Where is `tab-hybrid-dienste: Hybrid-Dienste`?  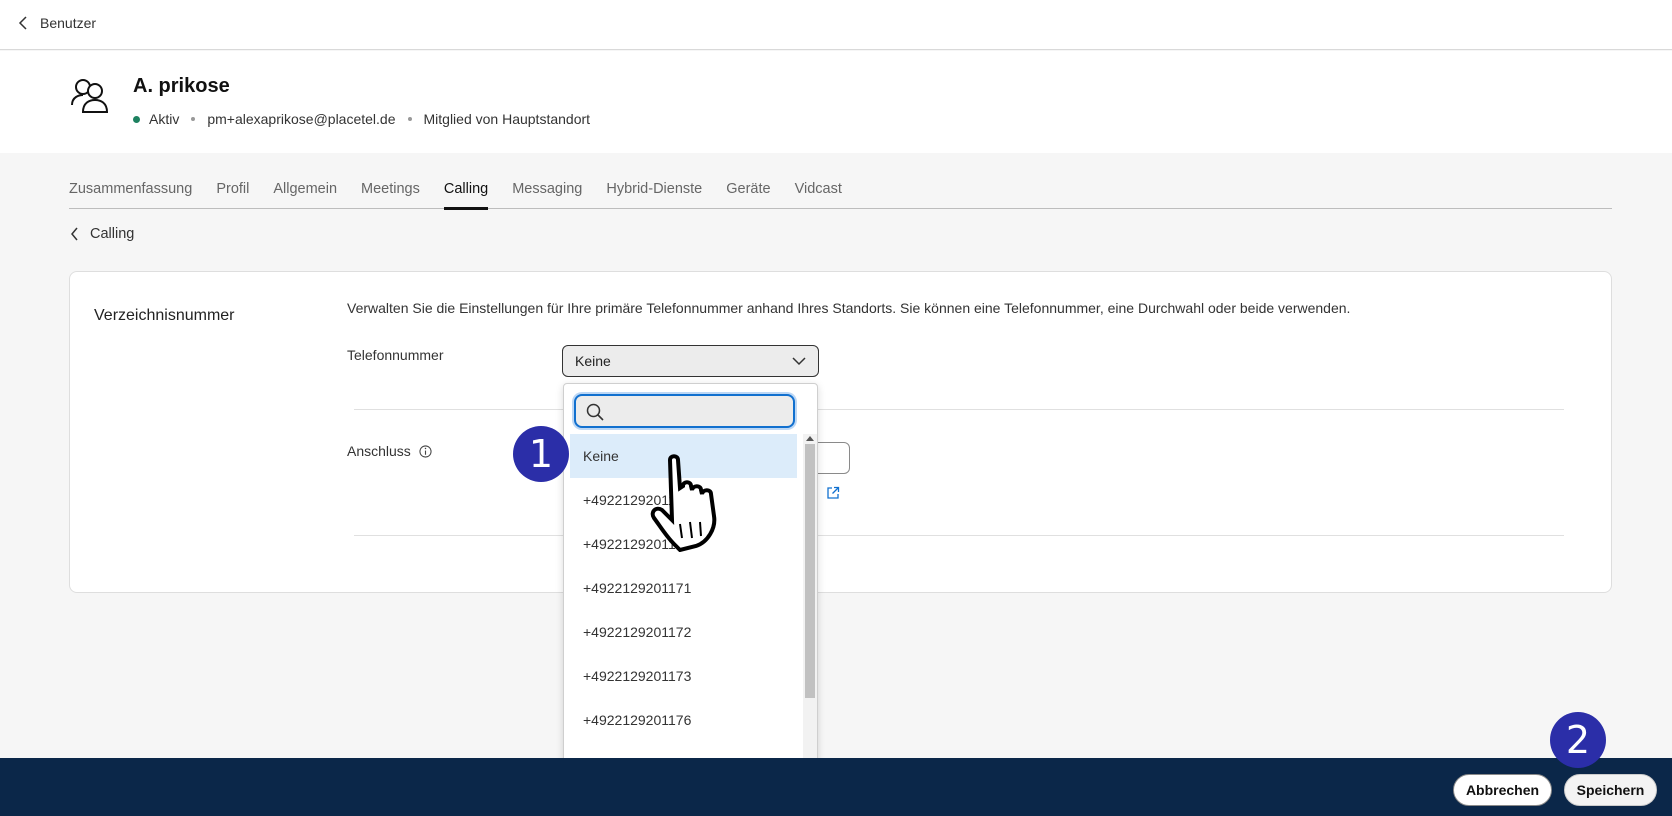 tab-hybrid-dienste: Hybrid-Dienste is located at coordinates (654, 195).